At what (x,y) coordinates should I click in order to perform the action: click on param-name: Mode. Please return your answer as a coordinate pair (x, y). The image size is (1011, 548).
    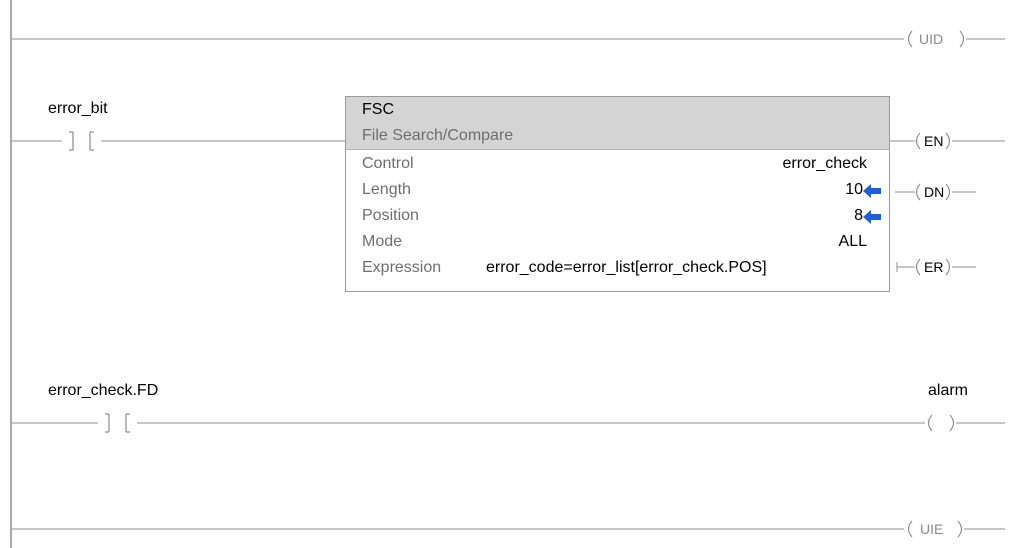
    Looking at the image, I should click on (382, 241).